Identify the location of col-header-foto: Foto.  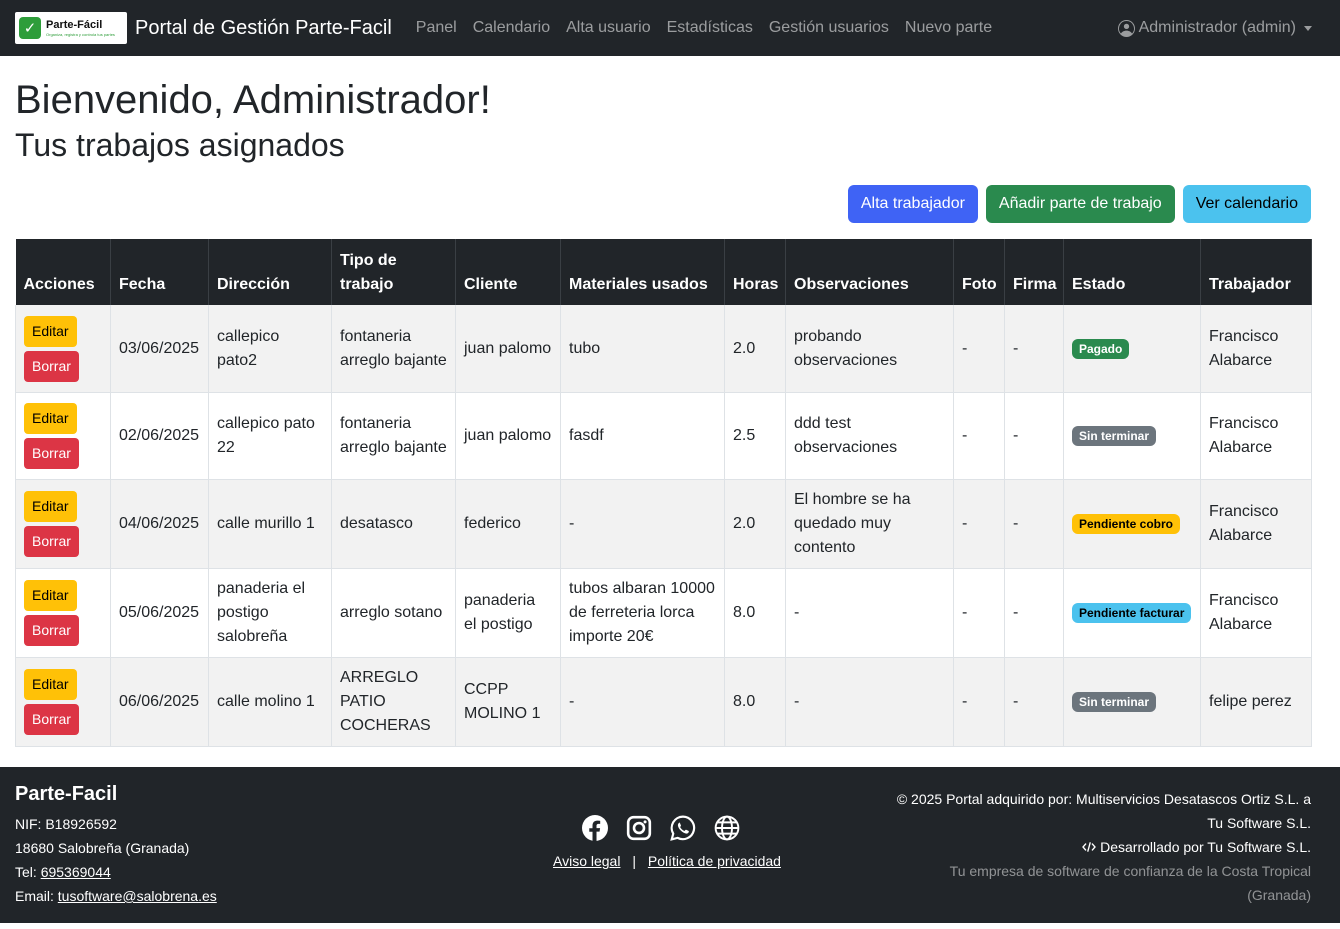
(979, 272).